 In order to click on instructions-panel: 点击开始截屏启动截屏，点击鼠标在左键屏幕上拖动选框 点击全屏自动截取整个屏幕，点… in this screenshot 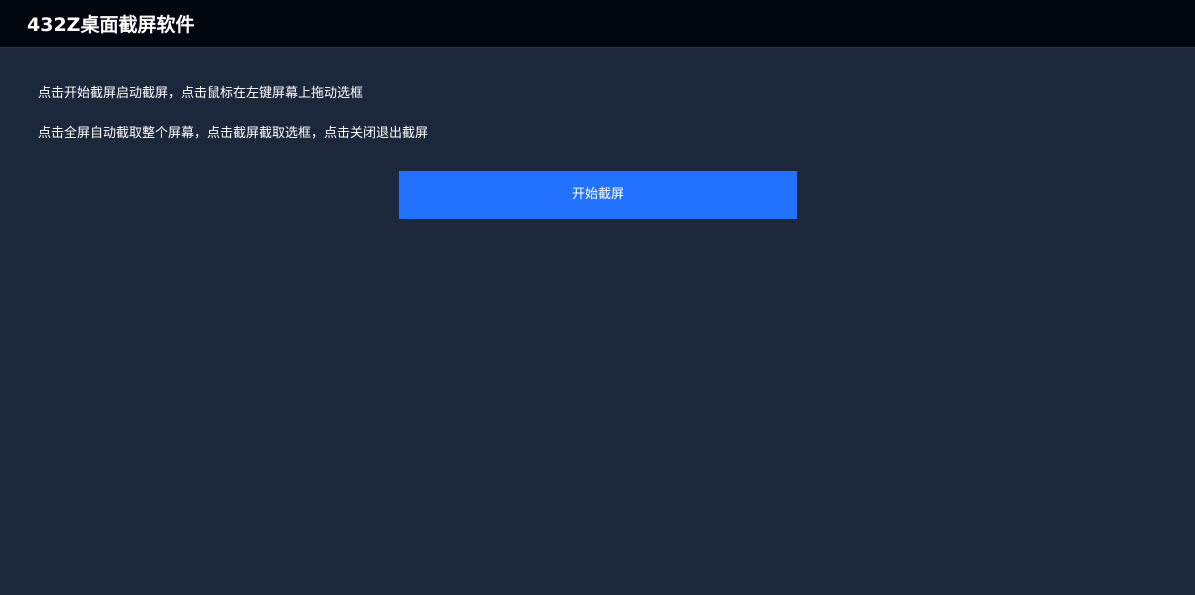, I will do `click(233, 125)`.